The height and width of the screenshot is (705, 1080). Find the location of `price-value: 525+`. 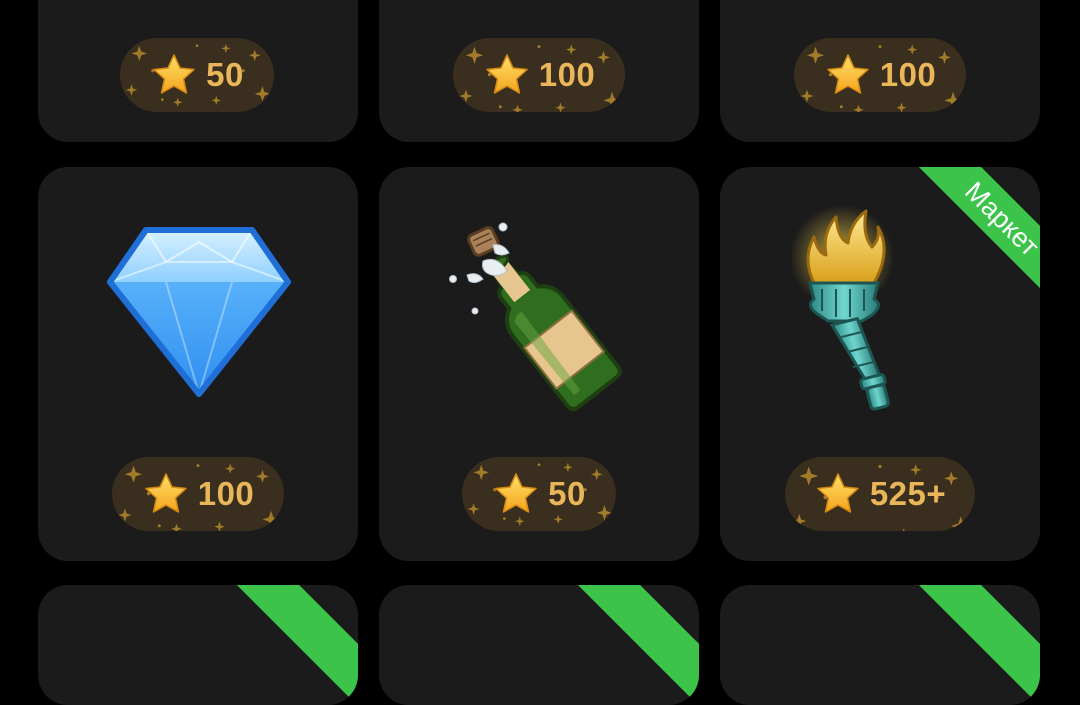

price-value: 525+ is located at coordinates (908, 493).